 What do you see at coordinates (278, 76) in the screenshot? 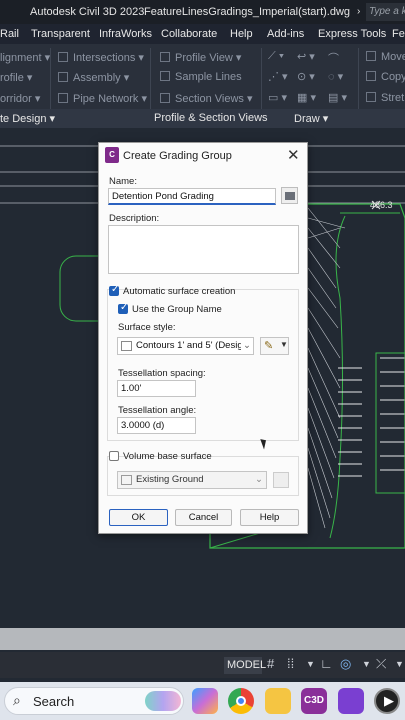
I see `spline-icon: ⋰ ▾` at bounding box center [278, 76].